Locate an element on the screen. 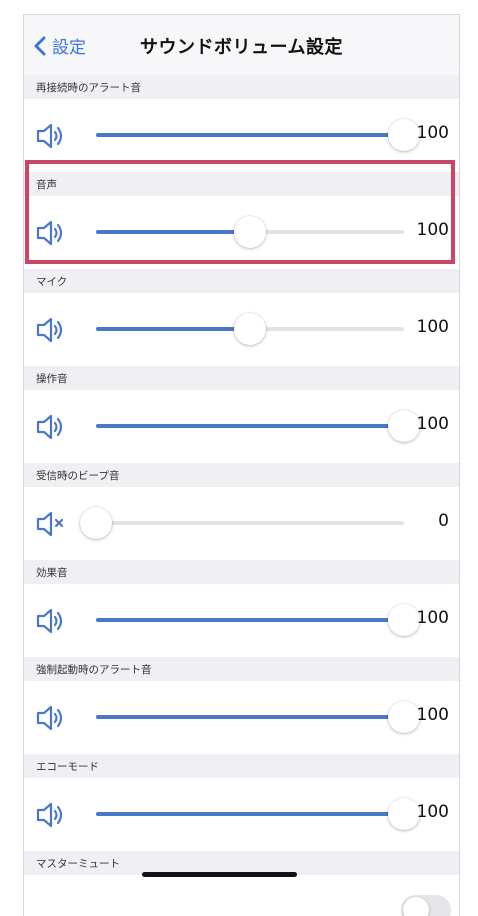 The image size is (478, 916). volume-value: 0 is located at coordinates (443, 521).